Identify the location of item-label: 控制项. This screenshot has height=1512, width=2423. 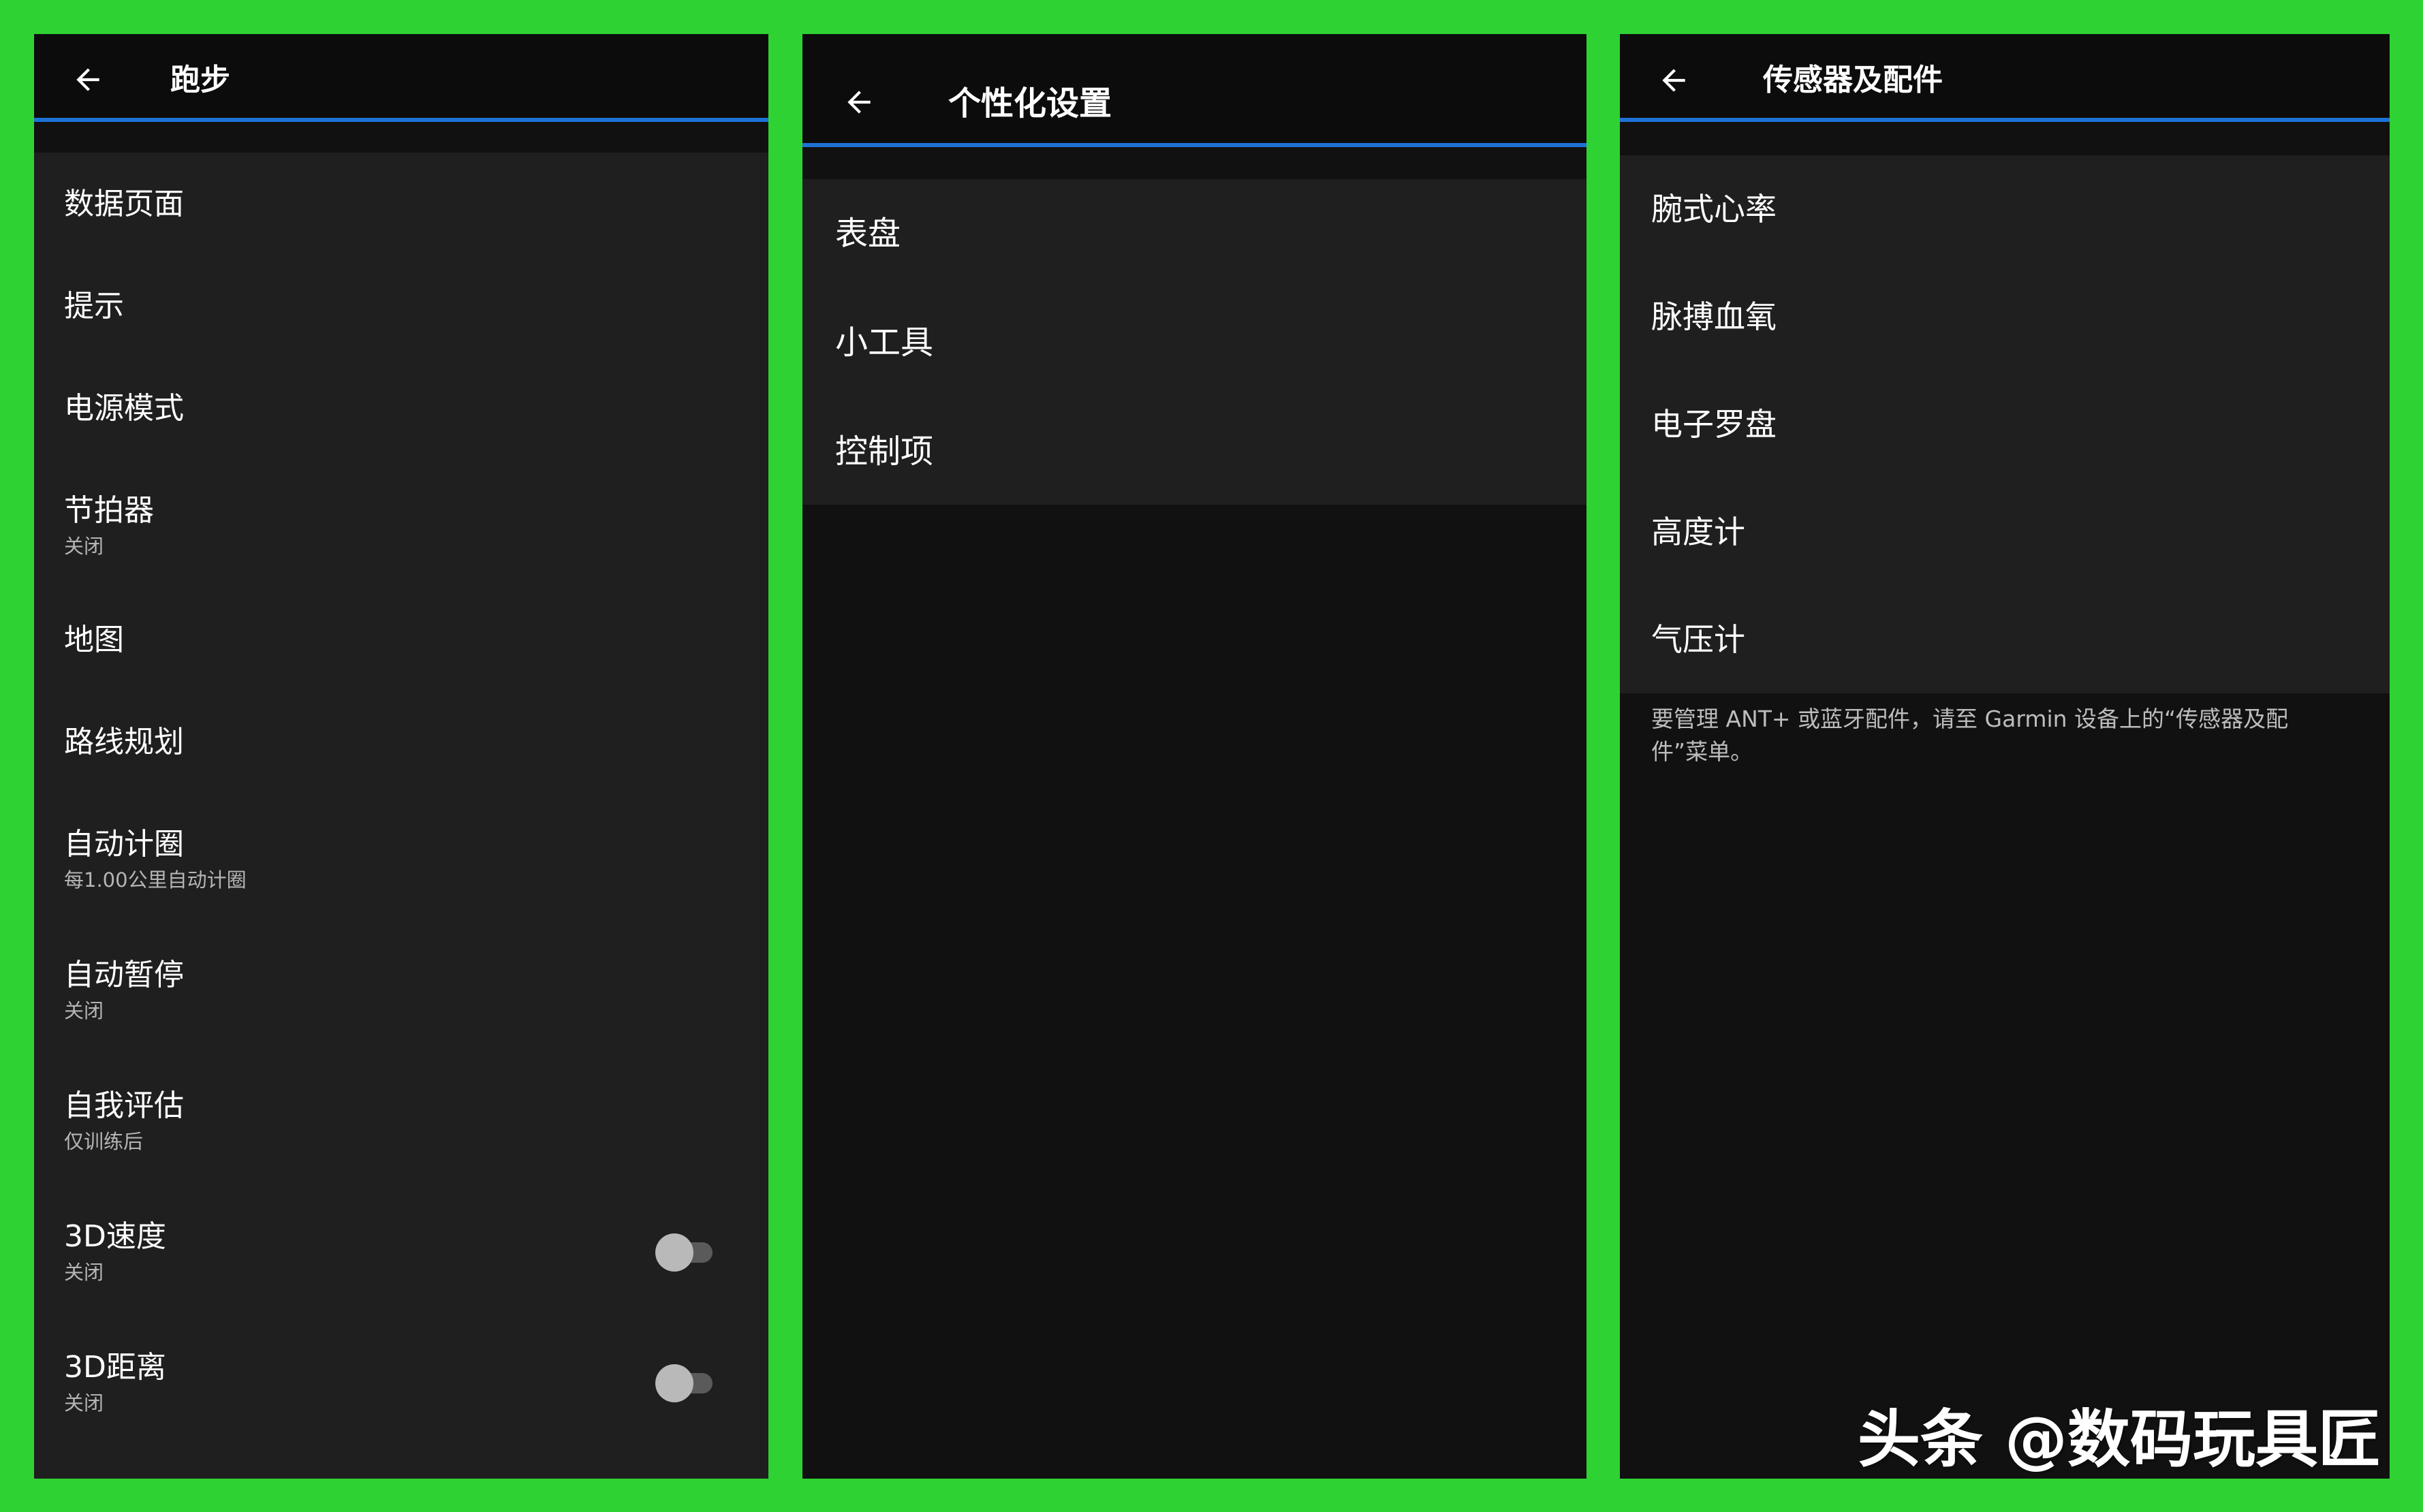
(884, 451).